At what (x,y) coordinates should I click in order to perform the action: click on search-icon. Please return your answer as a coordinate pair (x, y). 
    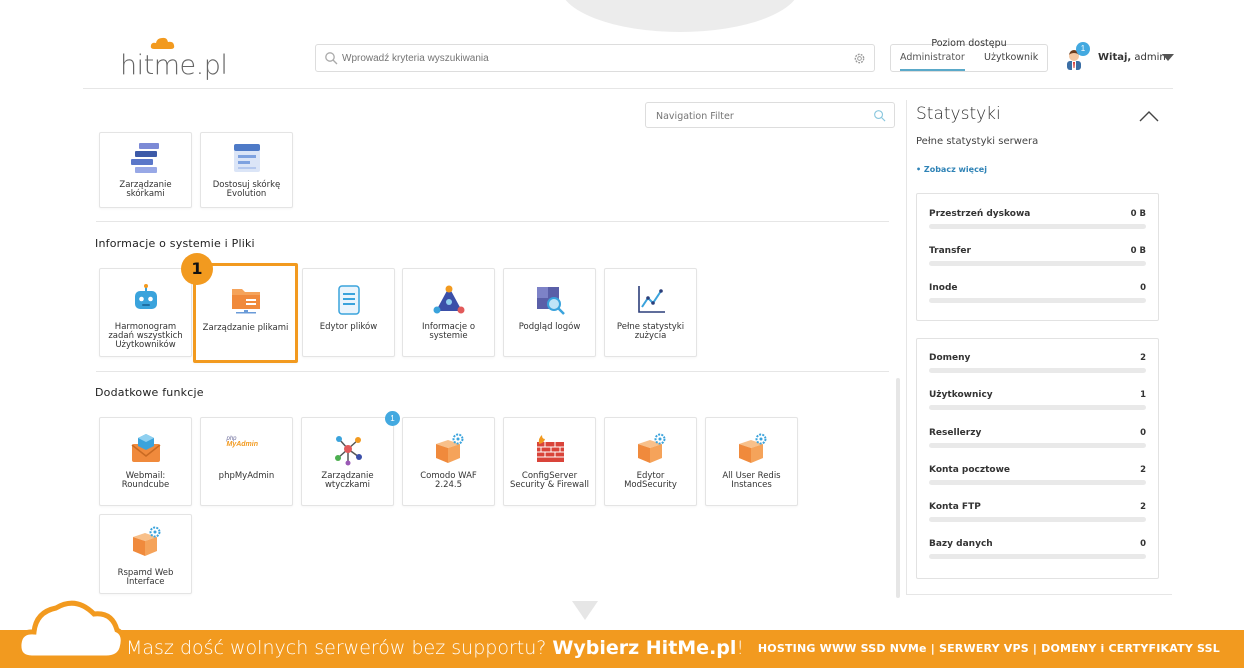
    Looking at the image, I should click on (331, 58).